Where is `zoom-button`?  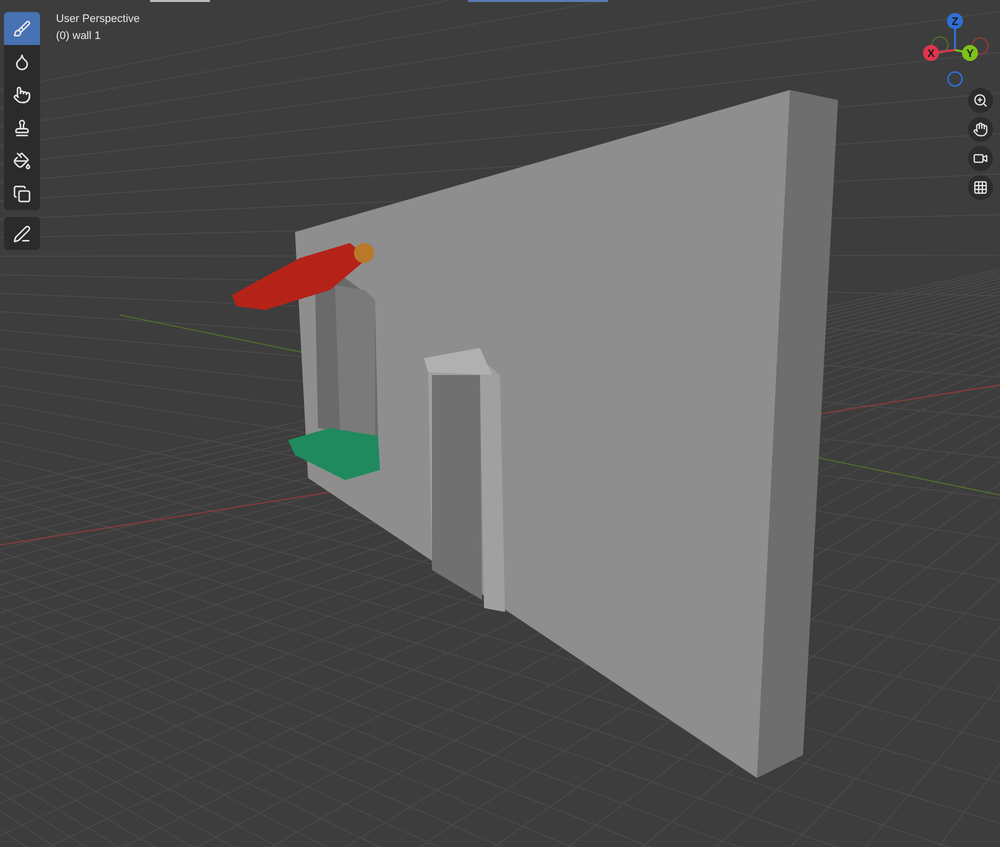
zoom-button is located at coordinates (980, 100).